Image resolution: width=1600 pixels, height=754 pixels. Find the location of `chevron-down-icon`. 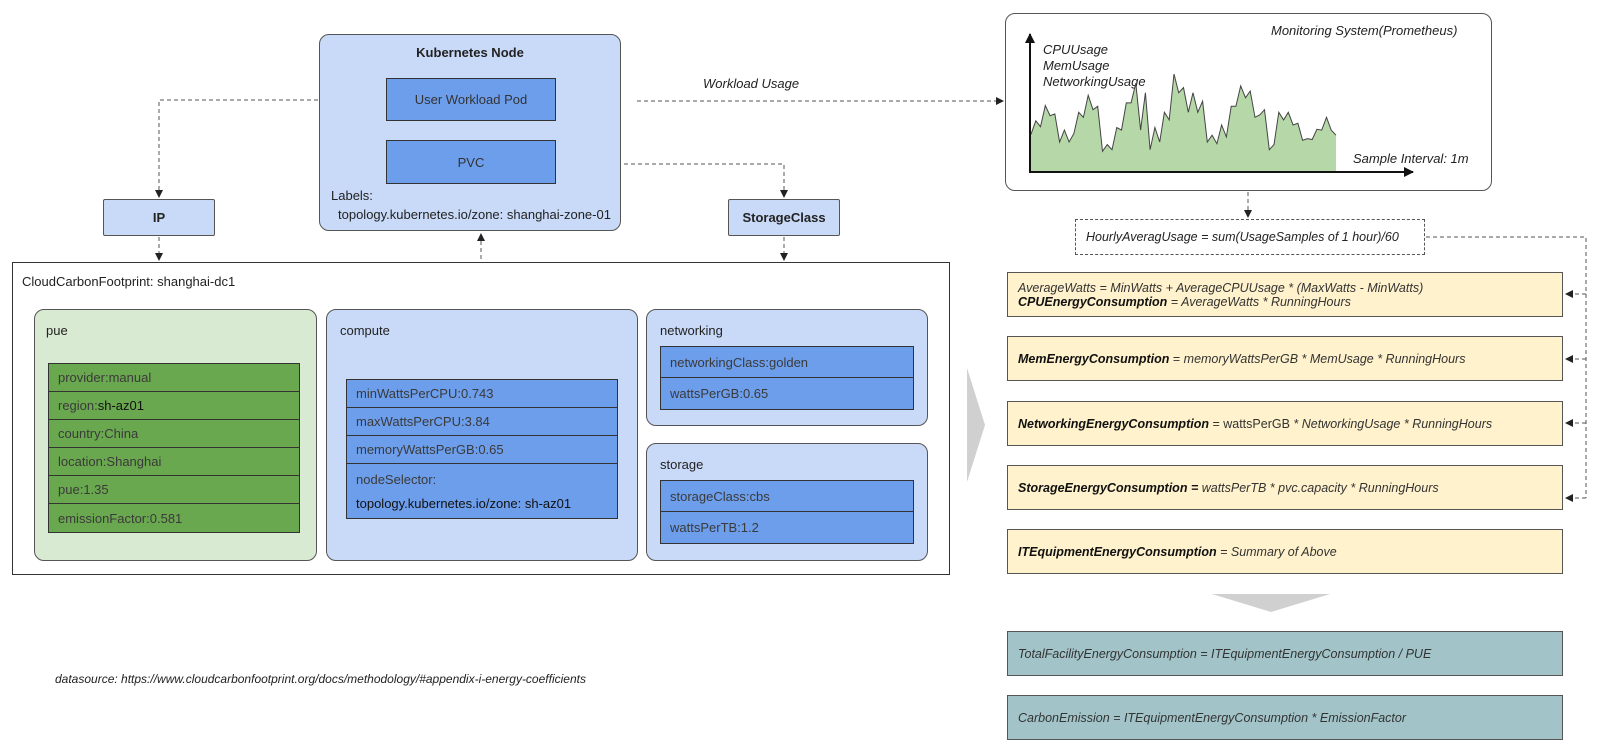

chevron-down-icon is located at coordinates (1271, 603).